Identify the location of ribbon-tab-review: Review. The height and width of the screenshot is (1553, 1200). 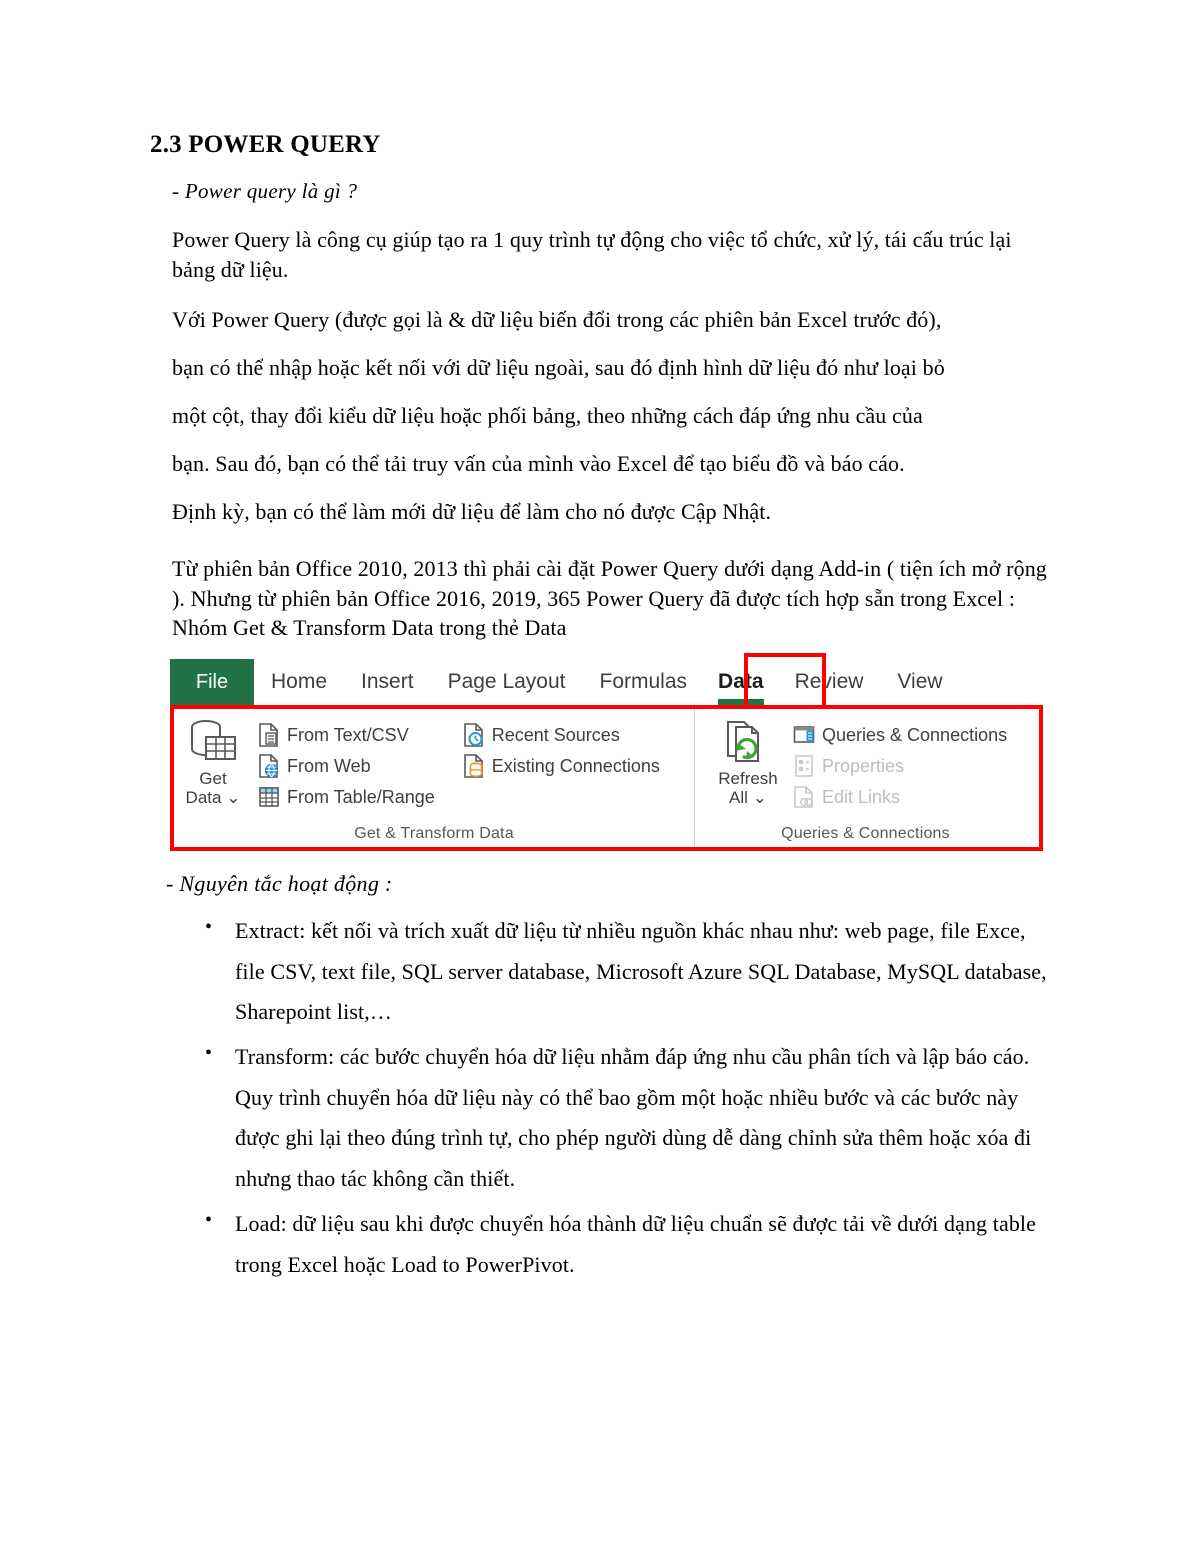
(829, 682).